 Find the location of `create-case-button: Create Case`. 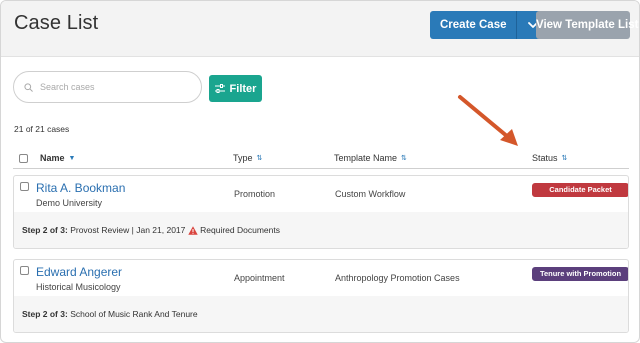

create-case-button: Create Case is located at coordinates (473, 25).